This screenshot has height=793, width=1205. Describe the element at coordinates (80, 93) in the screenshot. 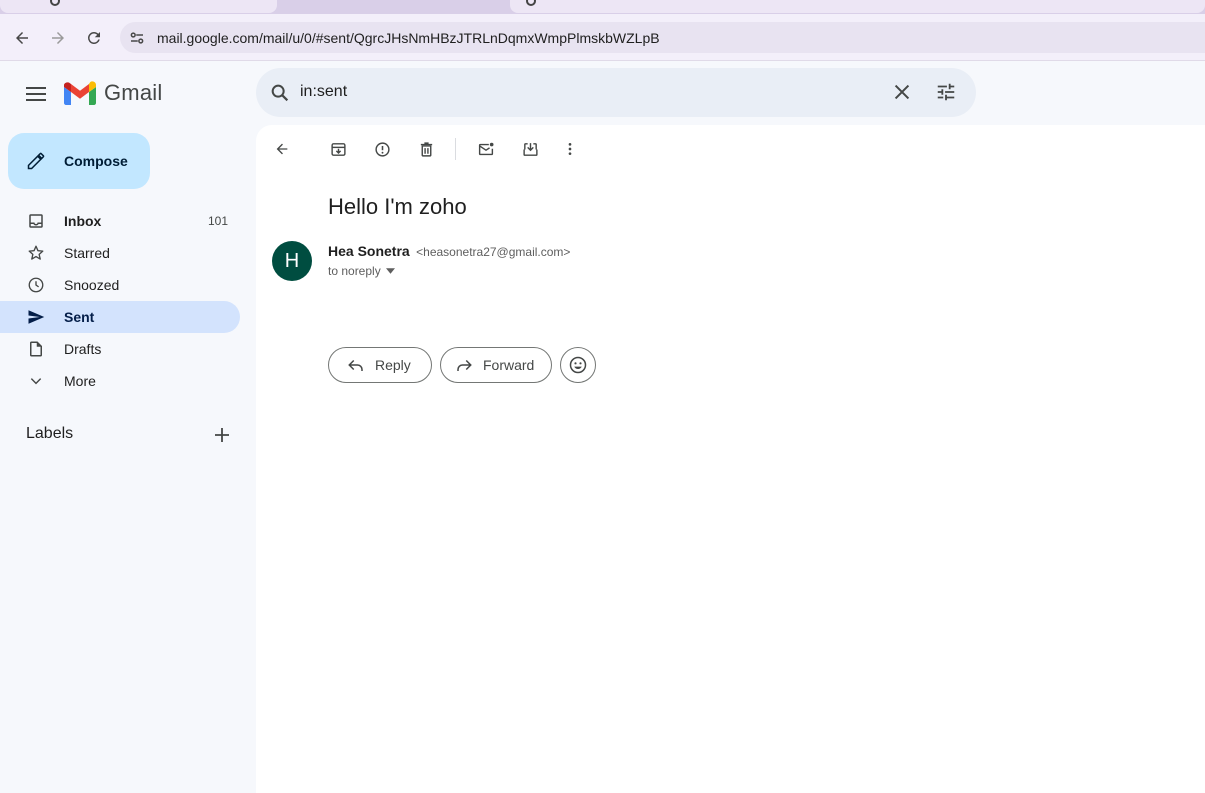

I see `gmail-m-icon` at that location.